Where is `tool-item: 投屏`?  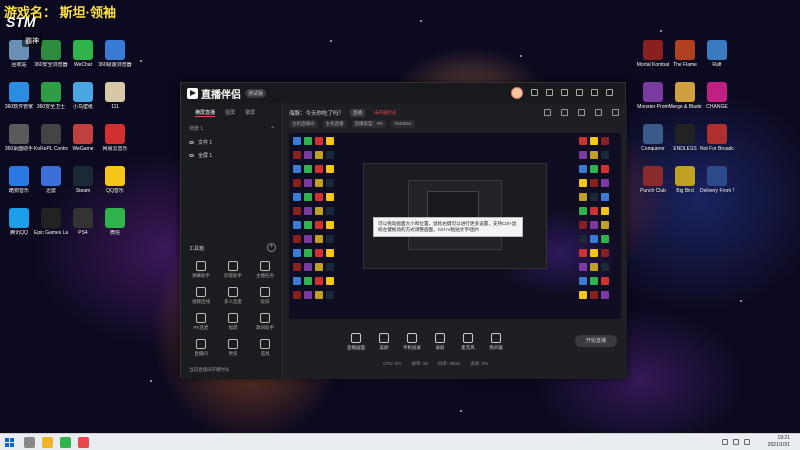 tool-item: 投屏 is located at coordinates (265, 296).